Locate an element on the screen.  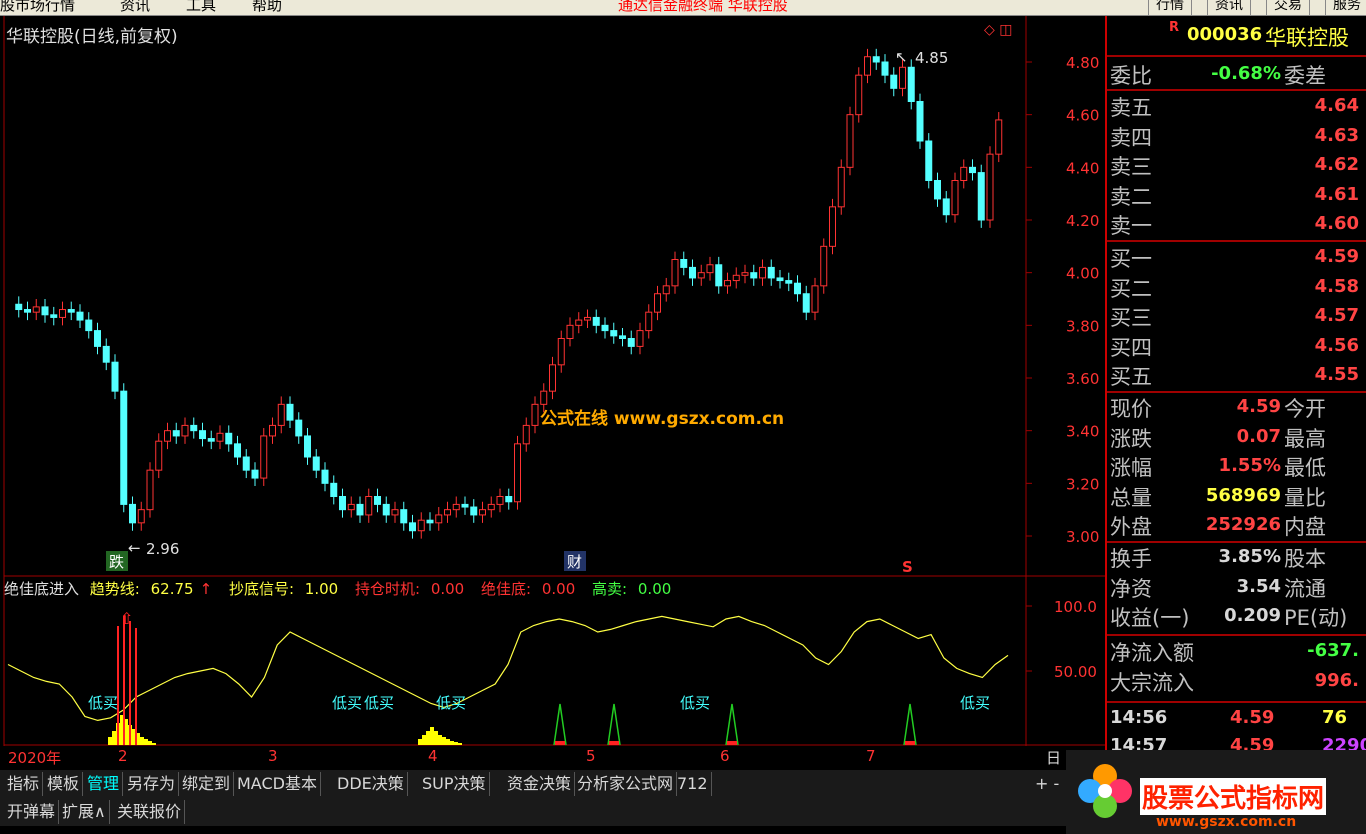
price-tick-label: 3.00 is located at coordinates (1082, 537).